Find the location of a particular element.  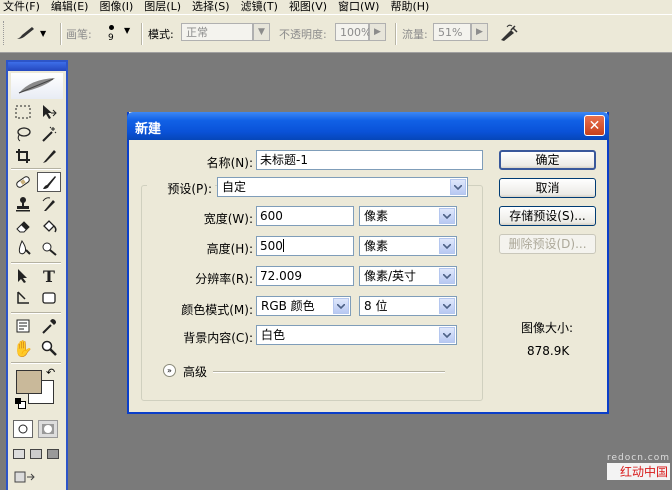

healing-brush-tool is located at coordinates (23, 182).